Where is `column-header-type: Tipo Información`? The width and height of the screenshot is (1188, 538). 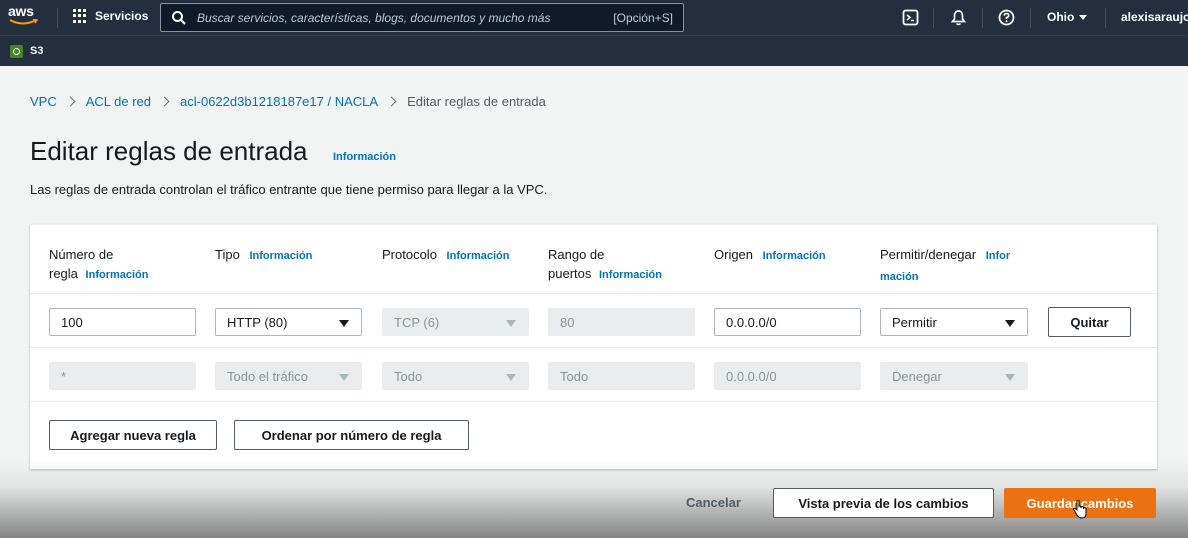 column-header-type: Tipo Información is located at coordinates (263, 255).